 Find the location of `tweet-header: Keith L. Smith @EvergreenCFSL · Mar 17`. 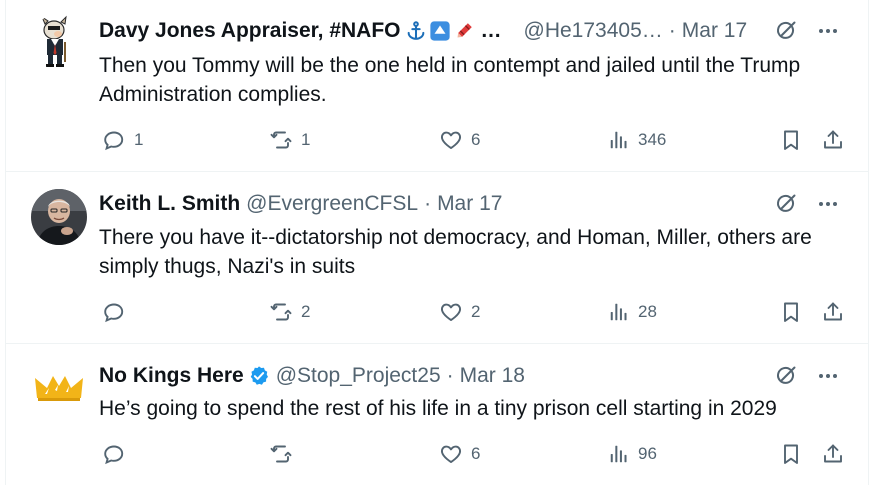

tweet-header: Keith L. Smith @EvergreenCFSL · Mar 17 is located at coordinates (478, 204).